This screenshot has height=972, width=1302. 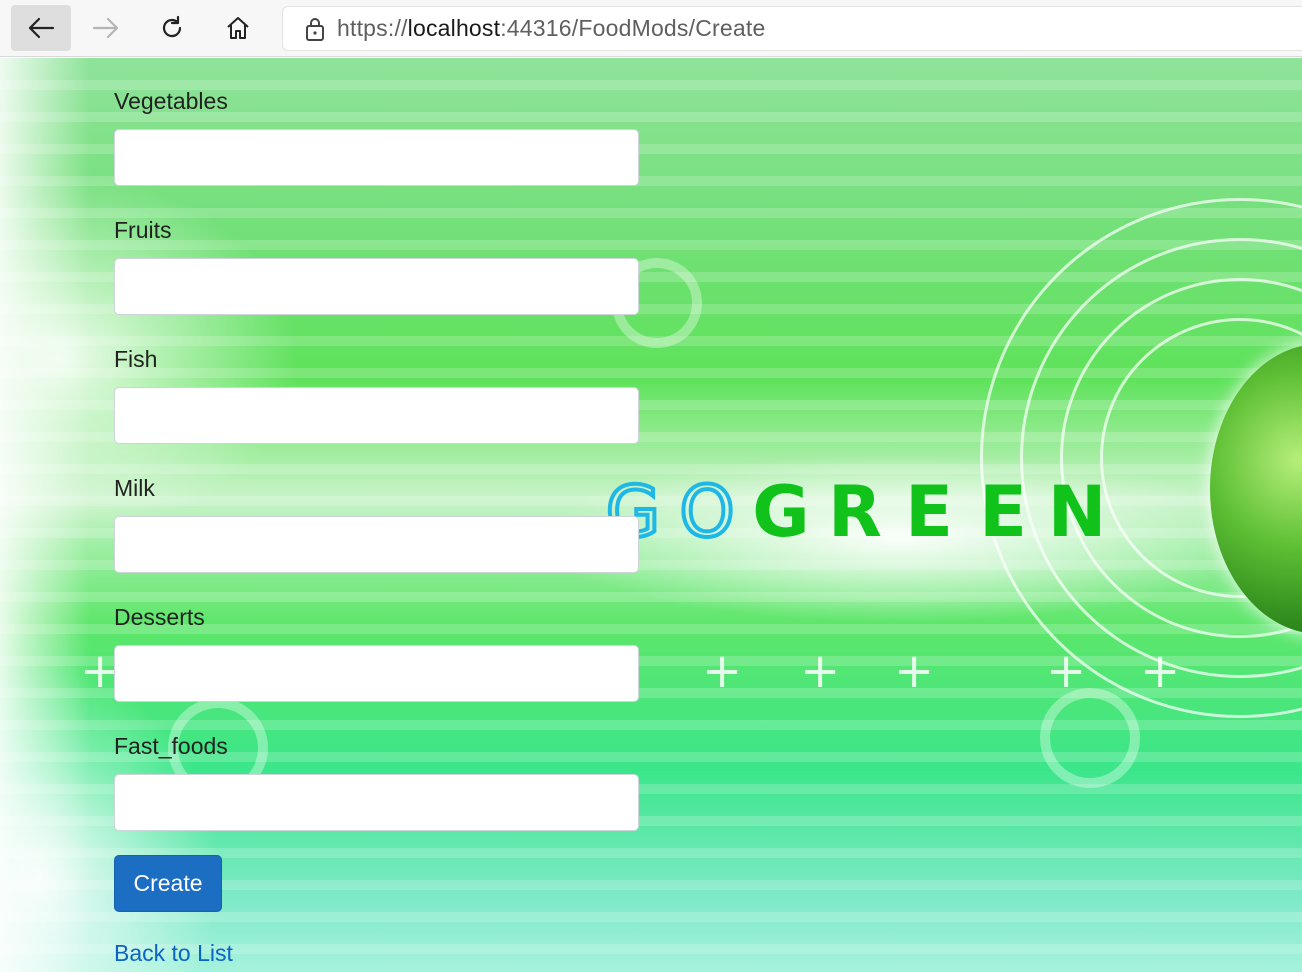 I want to click on vegetables-input, so click(x=376, y=157).